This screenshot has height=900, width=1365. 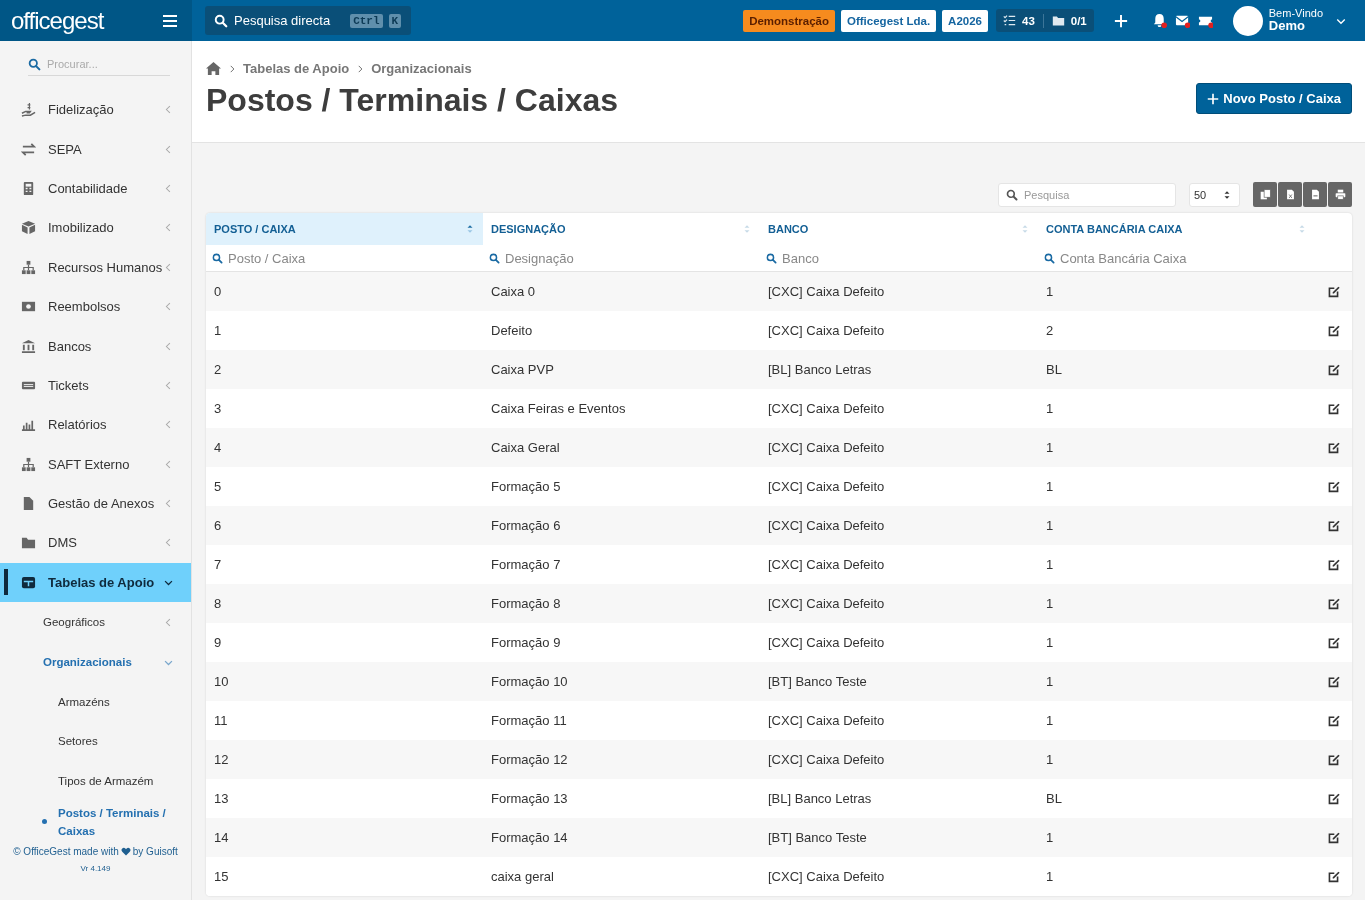 What do you see at coordinates (529, 720) in the screenshot?
I see `table-cell: Formação 11` at bounding box center [529, 720].